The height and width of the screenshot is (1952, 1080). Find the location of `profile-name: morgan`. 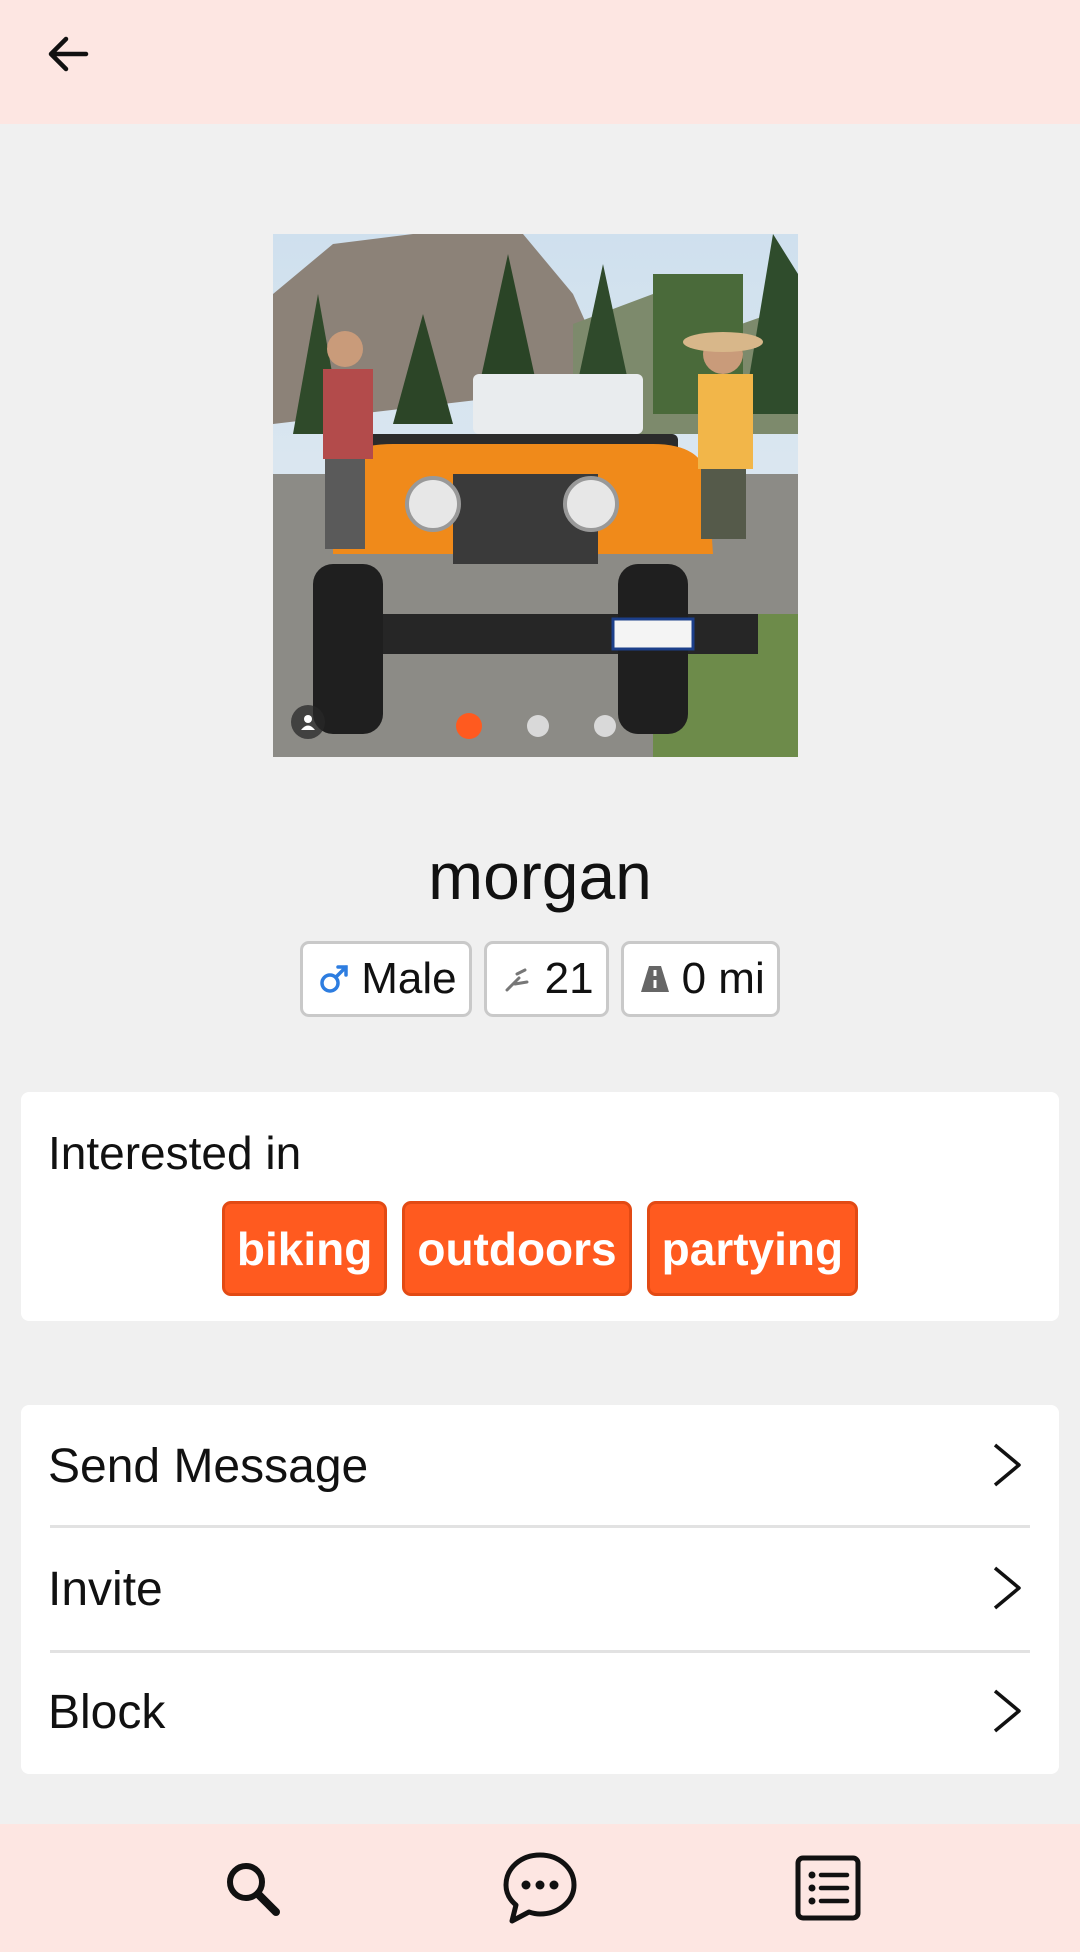

profile-name: morgan is located at coordinates (540, 876).